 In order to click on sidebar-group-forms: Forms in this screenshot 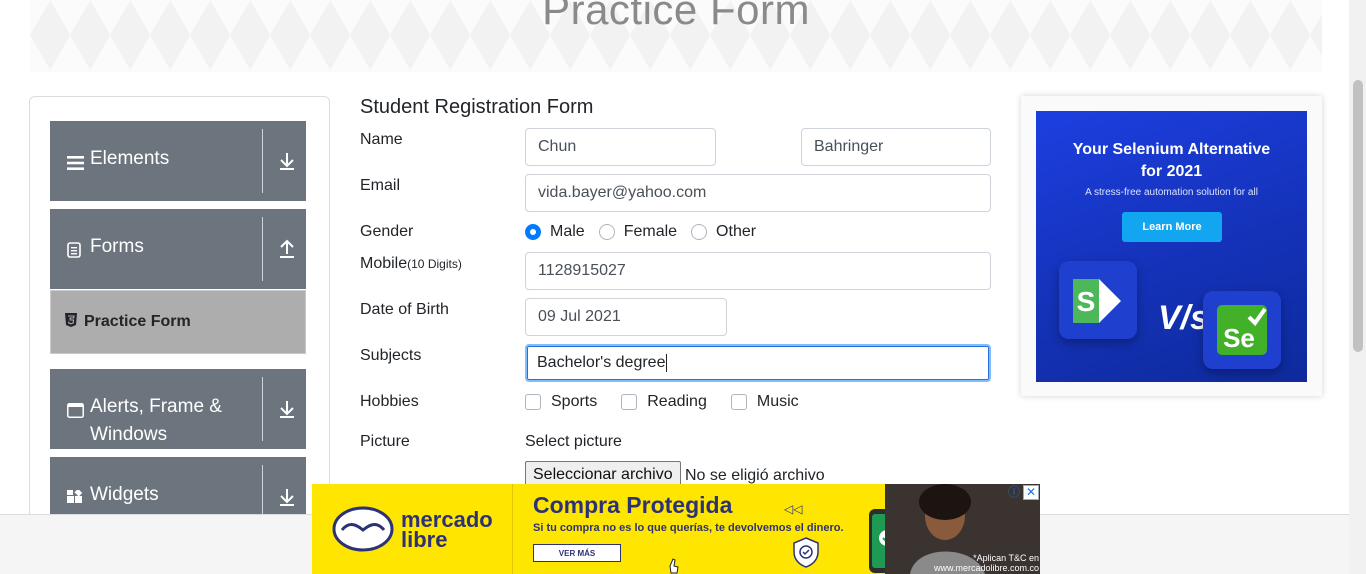, I will do `click(178, 249)`.